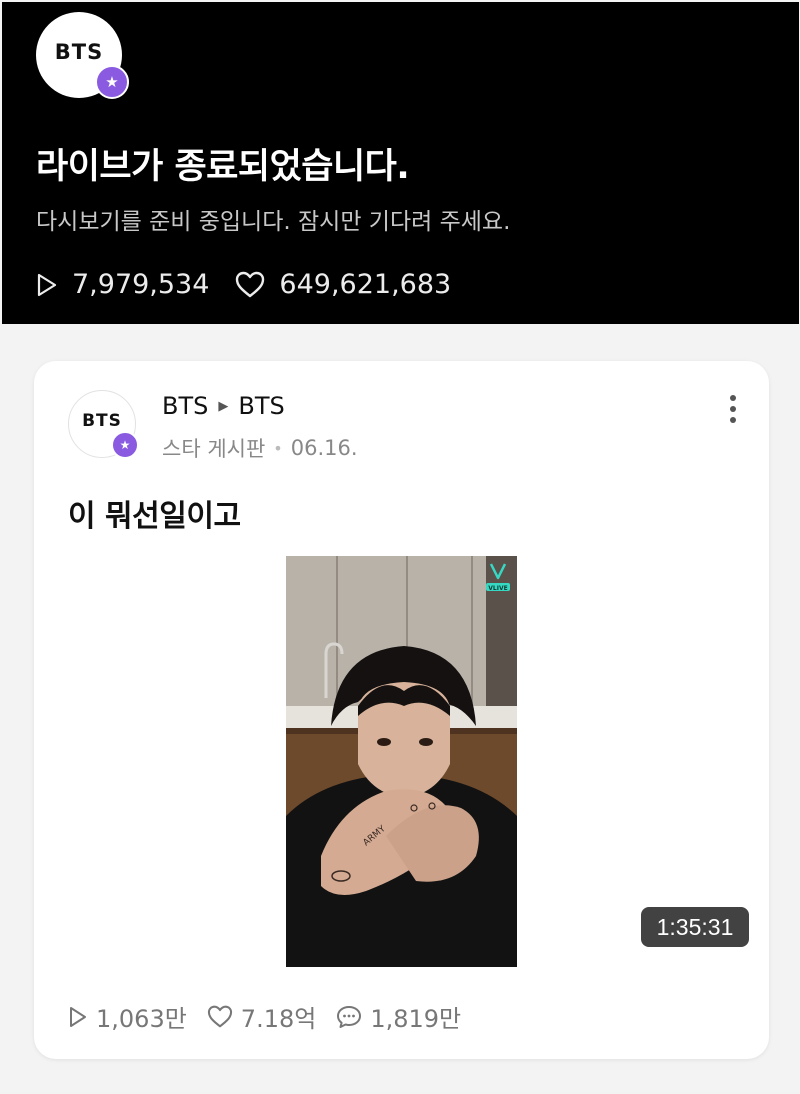  I want to click on video-thumbnail-image: ARMY VLIVE, so click(401, 761).